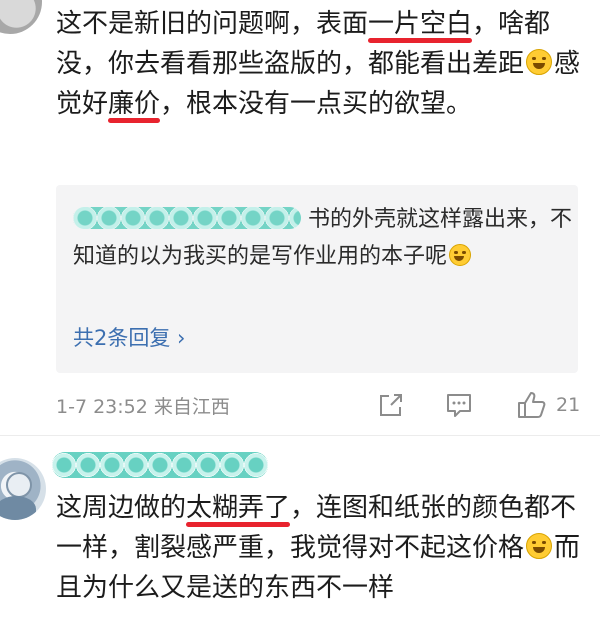  I want to click on divider, so click(300, 435).